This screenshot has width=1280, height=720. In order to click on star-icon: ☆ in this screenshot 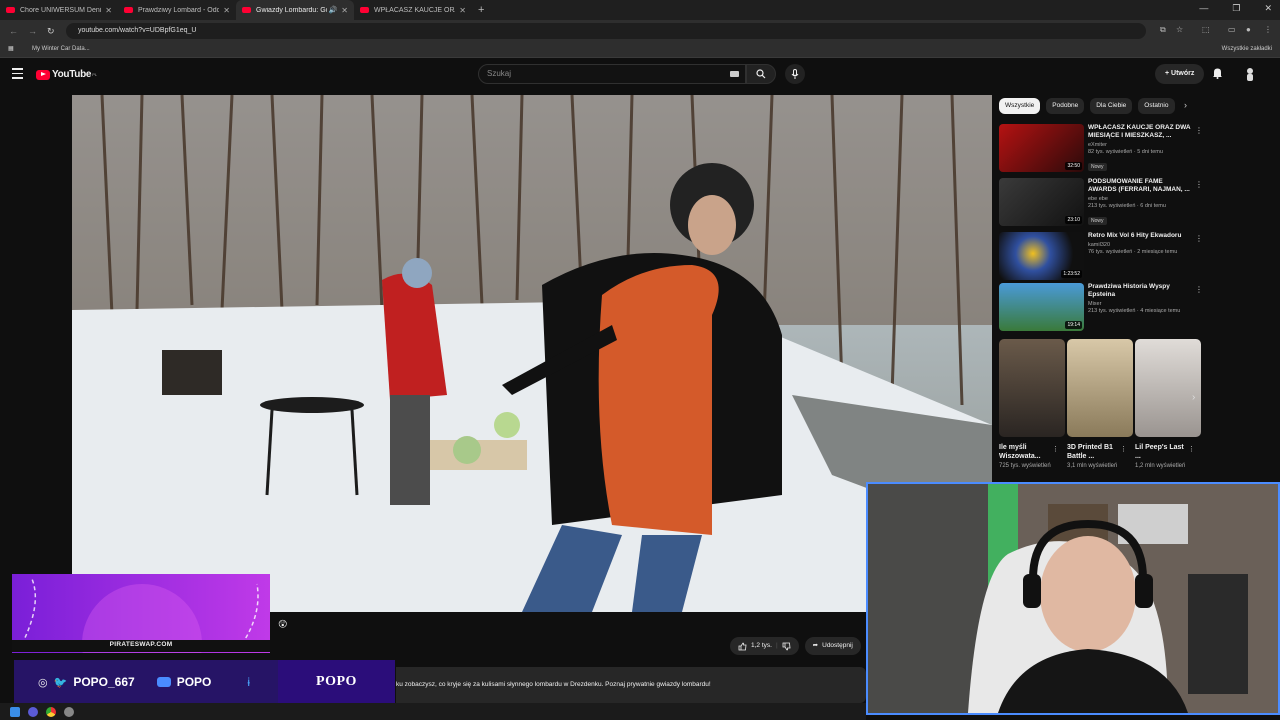, I will do `click(1179, 29)`.